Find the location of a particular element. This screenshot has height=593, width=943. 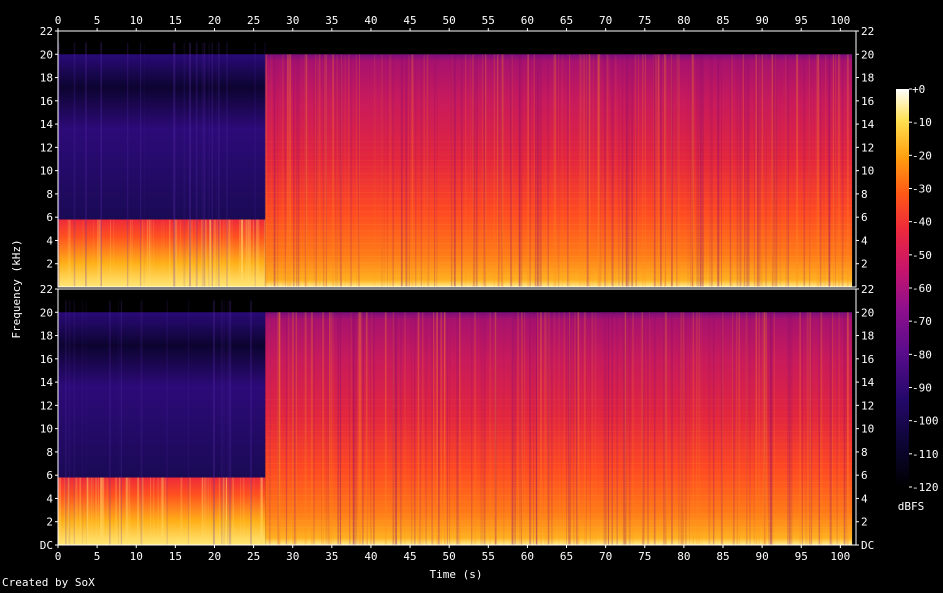

x-tick-label-top: 85 is located at coordinates (722, 20).